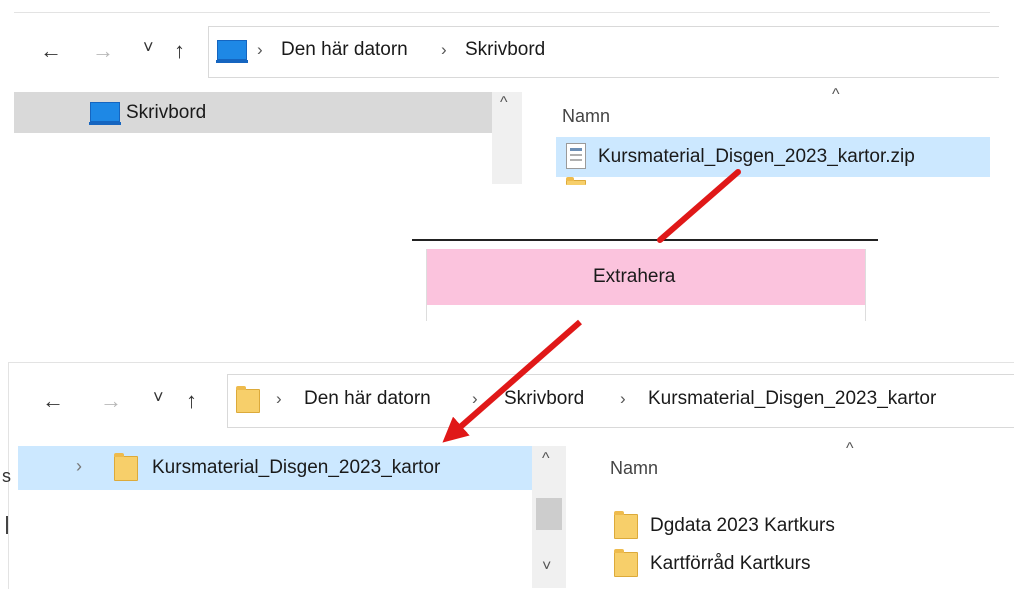 Image resolution: width=1014 pixels, height=589 pixels. I want to click on arrow-segment-upper, so click(699, 206).